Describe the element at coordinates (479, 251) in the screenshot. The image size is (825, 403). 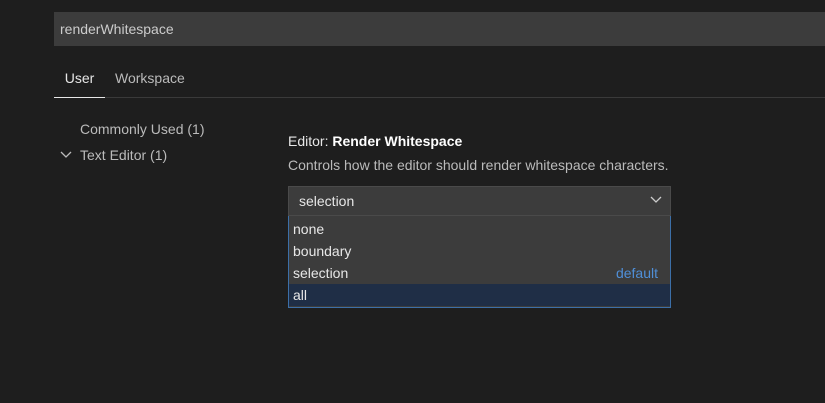
I see `option-boundary: boundary` at that location.